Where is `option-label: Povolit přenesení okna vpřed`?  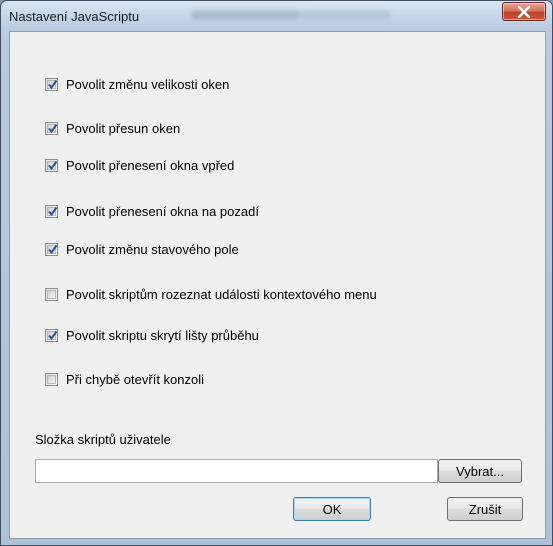 option-label: Povolit přenesení okna vpřed is located at coordinates (150, 165).